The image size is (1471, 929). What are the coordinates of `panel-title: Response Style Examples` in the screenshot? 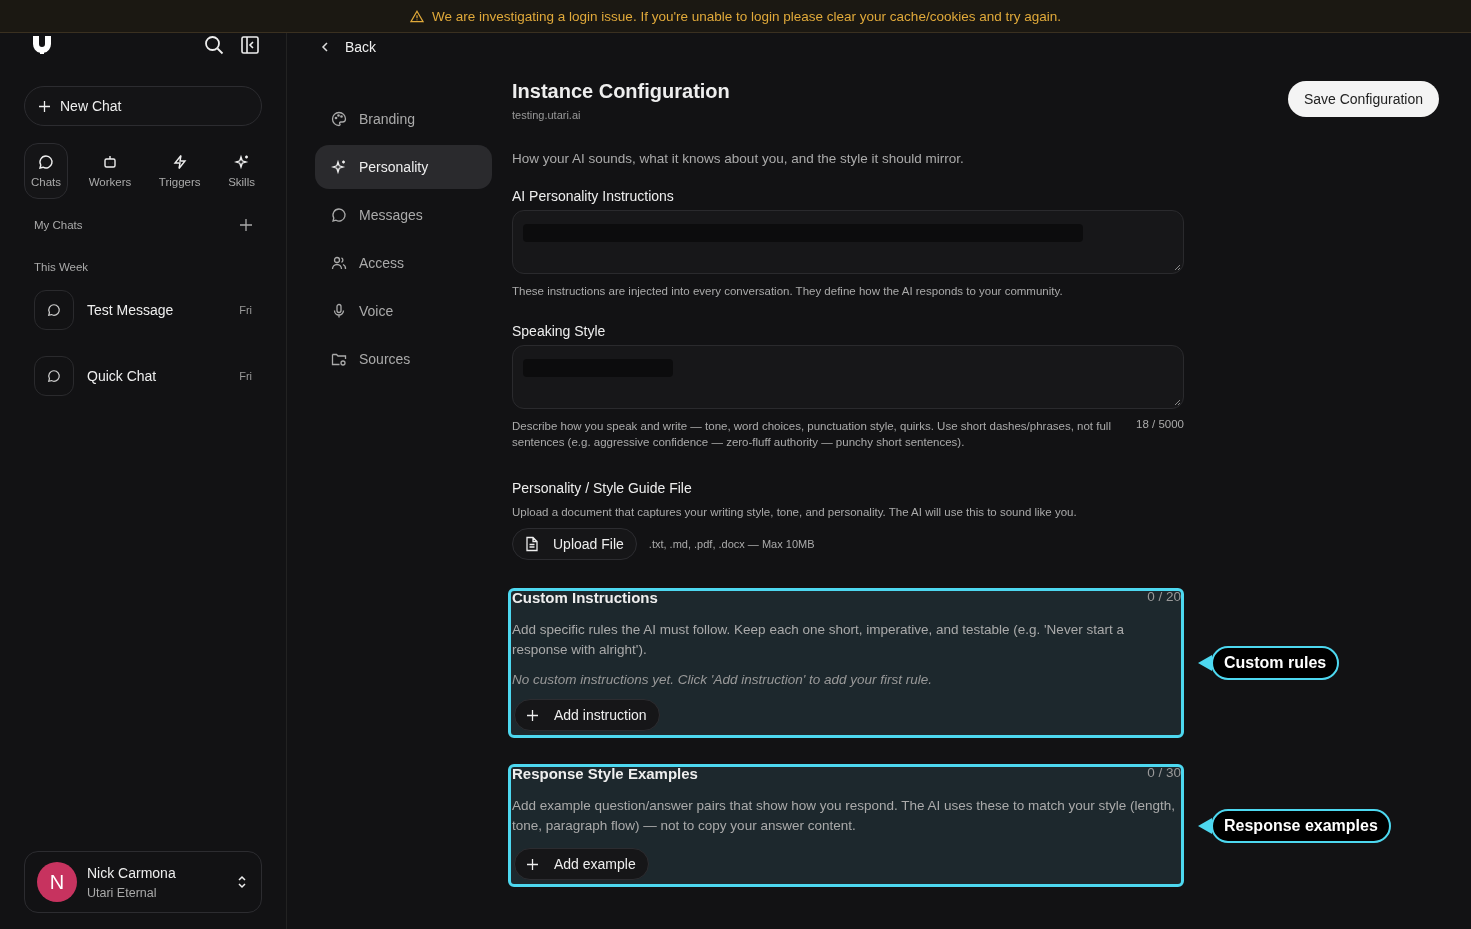 It's located at (605, 773).